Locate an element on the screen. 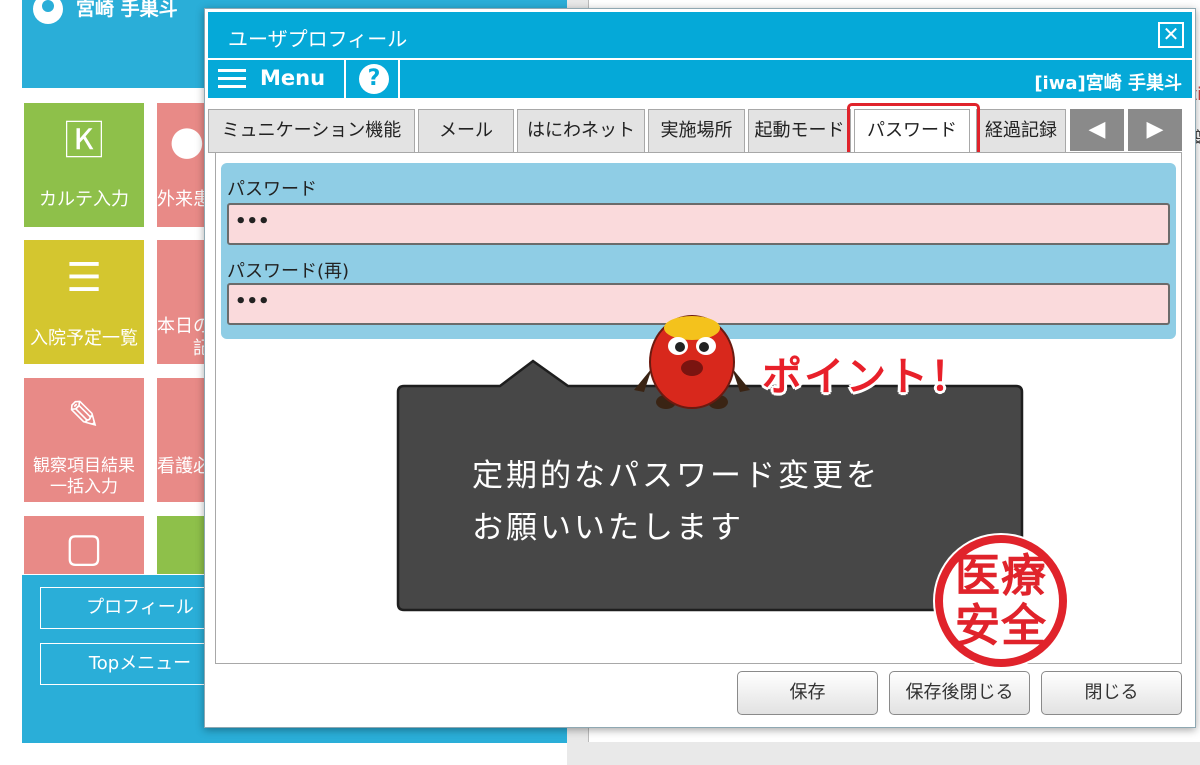 The height and width of the screenshot is (765, 1200). password-confirm-input: ••• is located at coordinates (698, 304).